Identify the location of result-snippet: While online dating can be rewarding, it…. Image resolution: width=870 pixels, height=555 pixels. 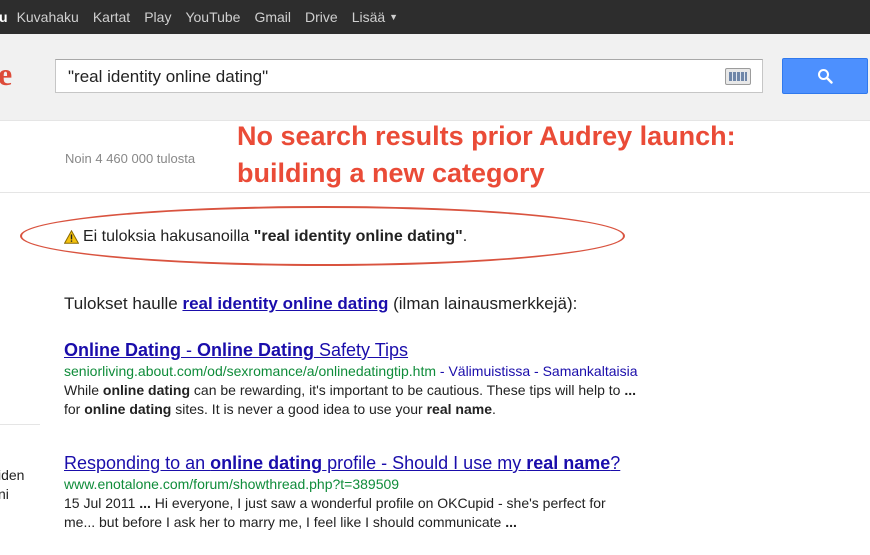
(351, 400).